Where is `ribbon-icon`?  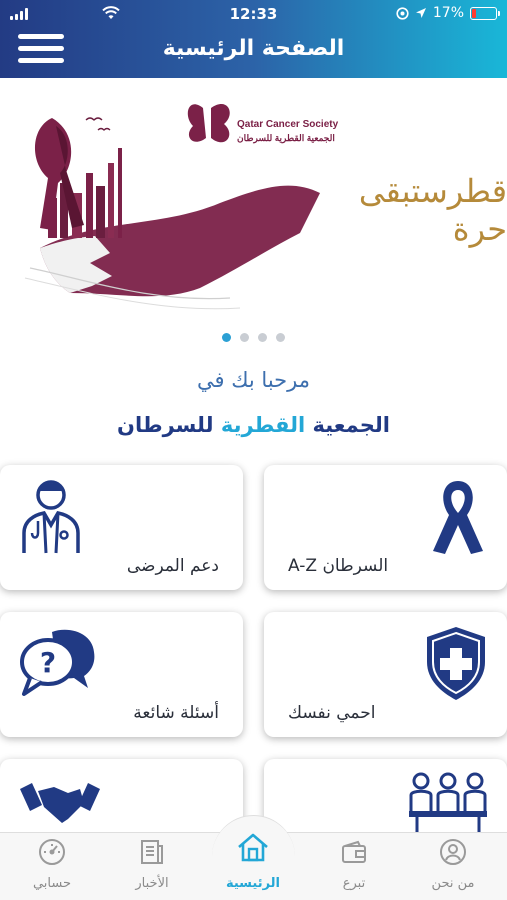
ribbon-icon is located at coordinates (458, 517).